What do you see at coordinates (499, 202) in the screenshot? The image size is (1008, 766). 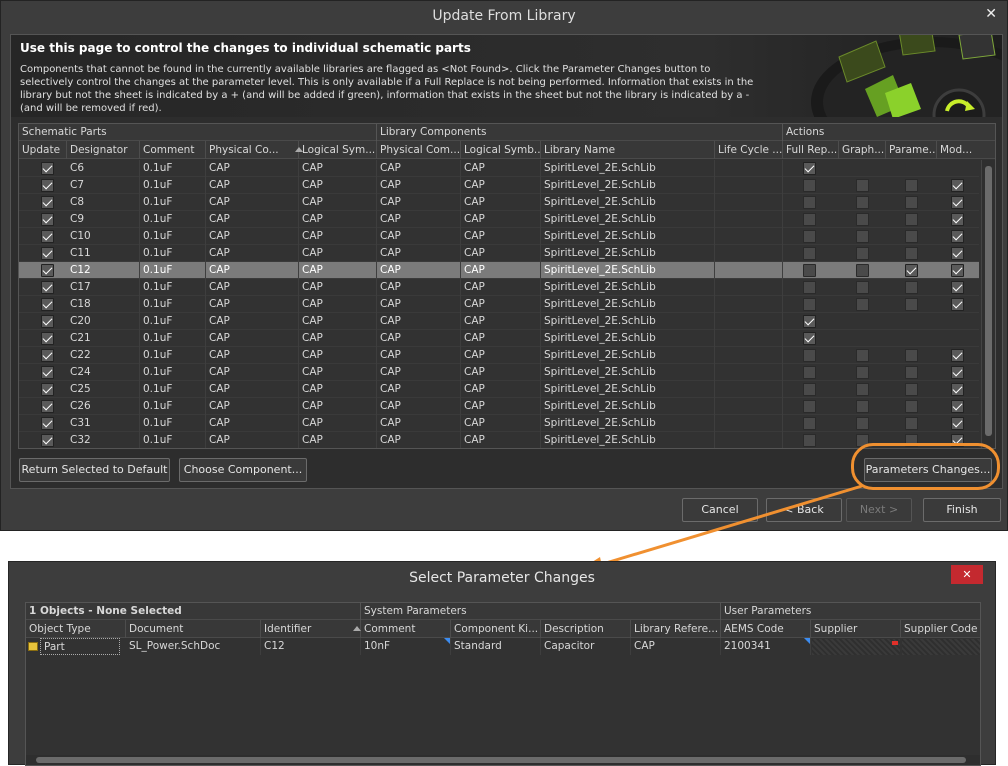 I see `table-row: C8 0.1uF CAP CAP CAP CAP SpiritLevel_2E.SchLib` at bounding box center [499, 202].